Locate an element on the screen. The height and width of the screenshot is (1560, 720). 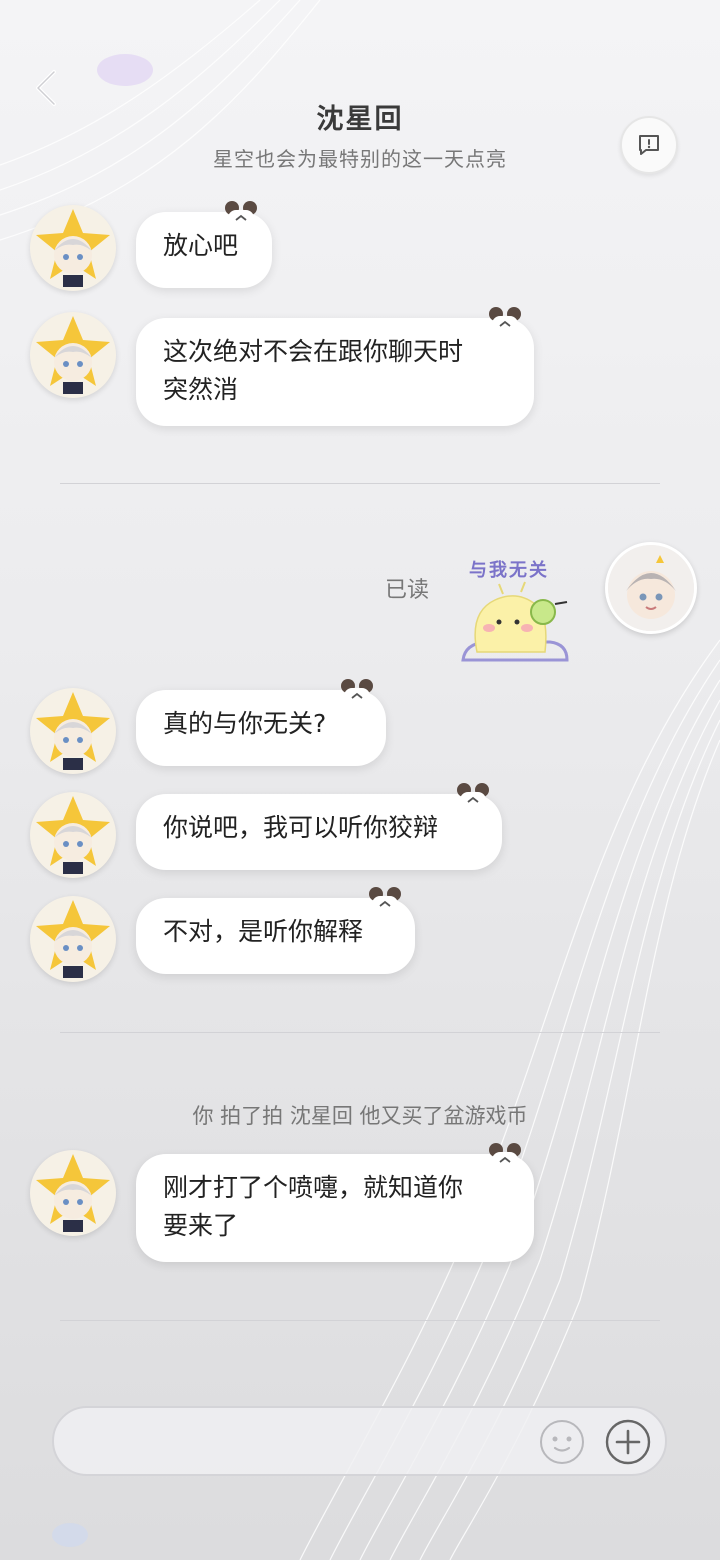
plus-circle-icon is located at coordinates (628, 1442).